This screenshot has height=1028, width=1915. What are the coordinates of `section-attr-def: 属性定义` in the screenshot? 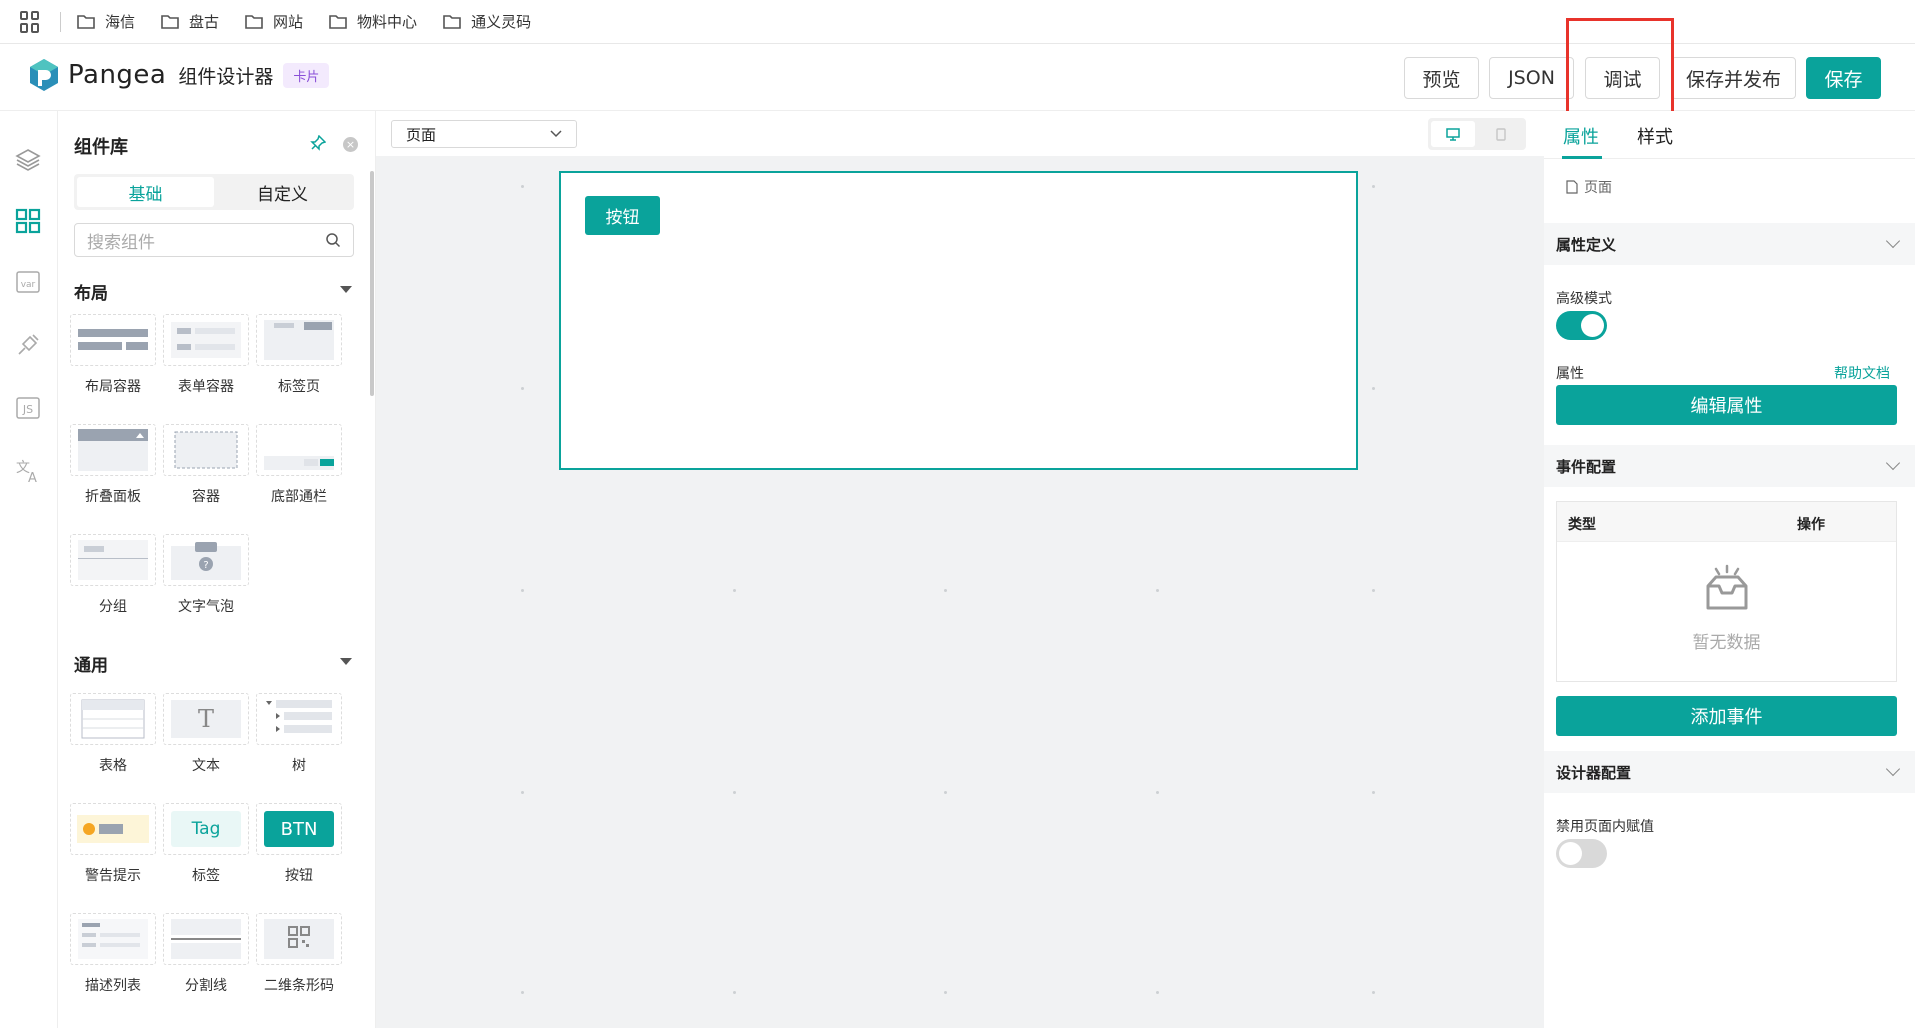 It's located at (1729, 244).